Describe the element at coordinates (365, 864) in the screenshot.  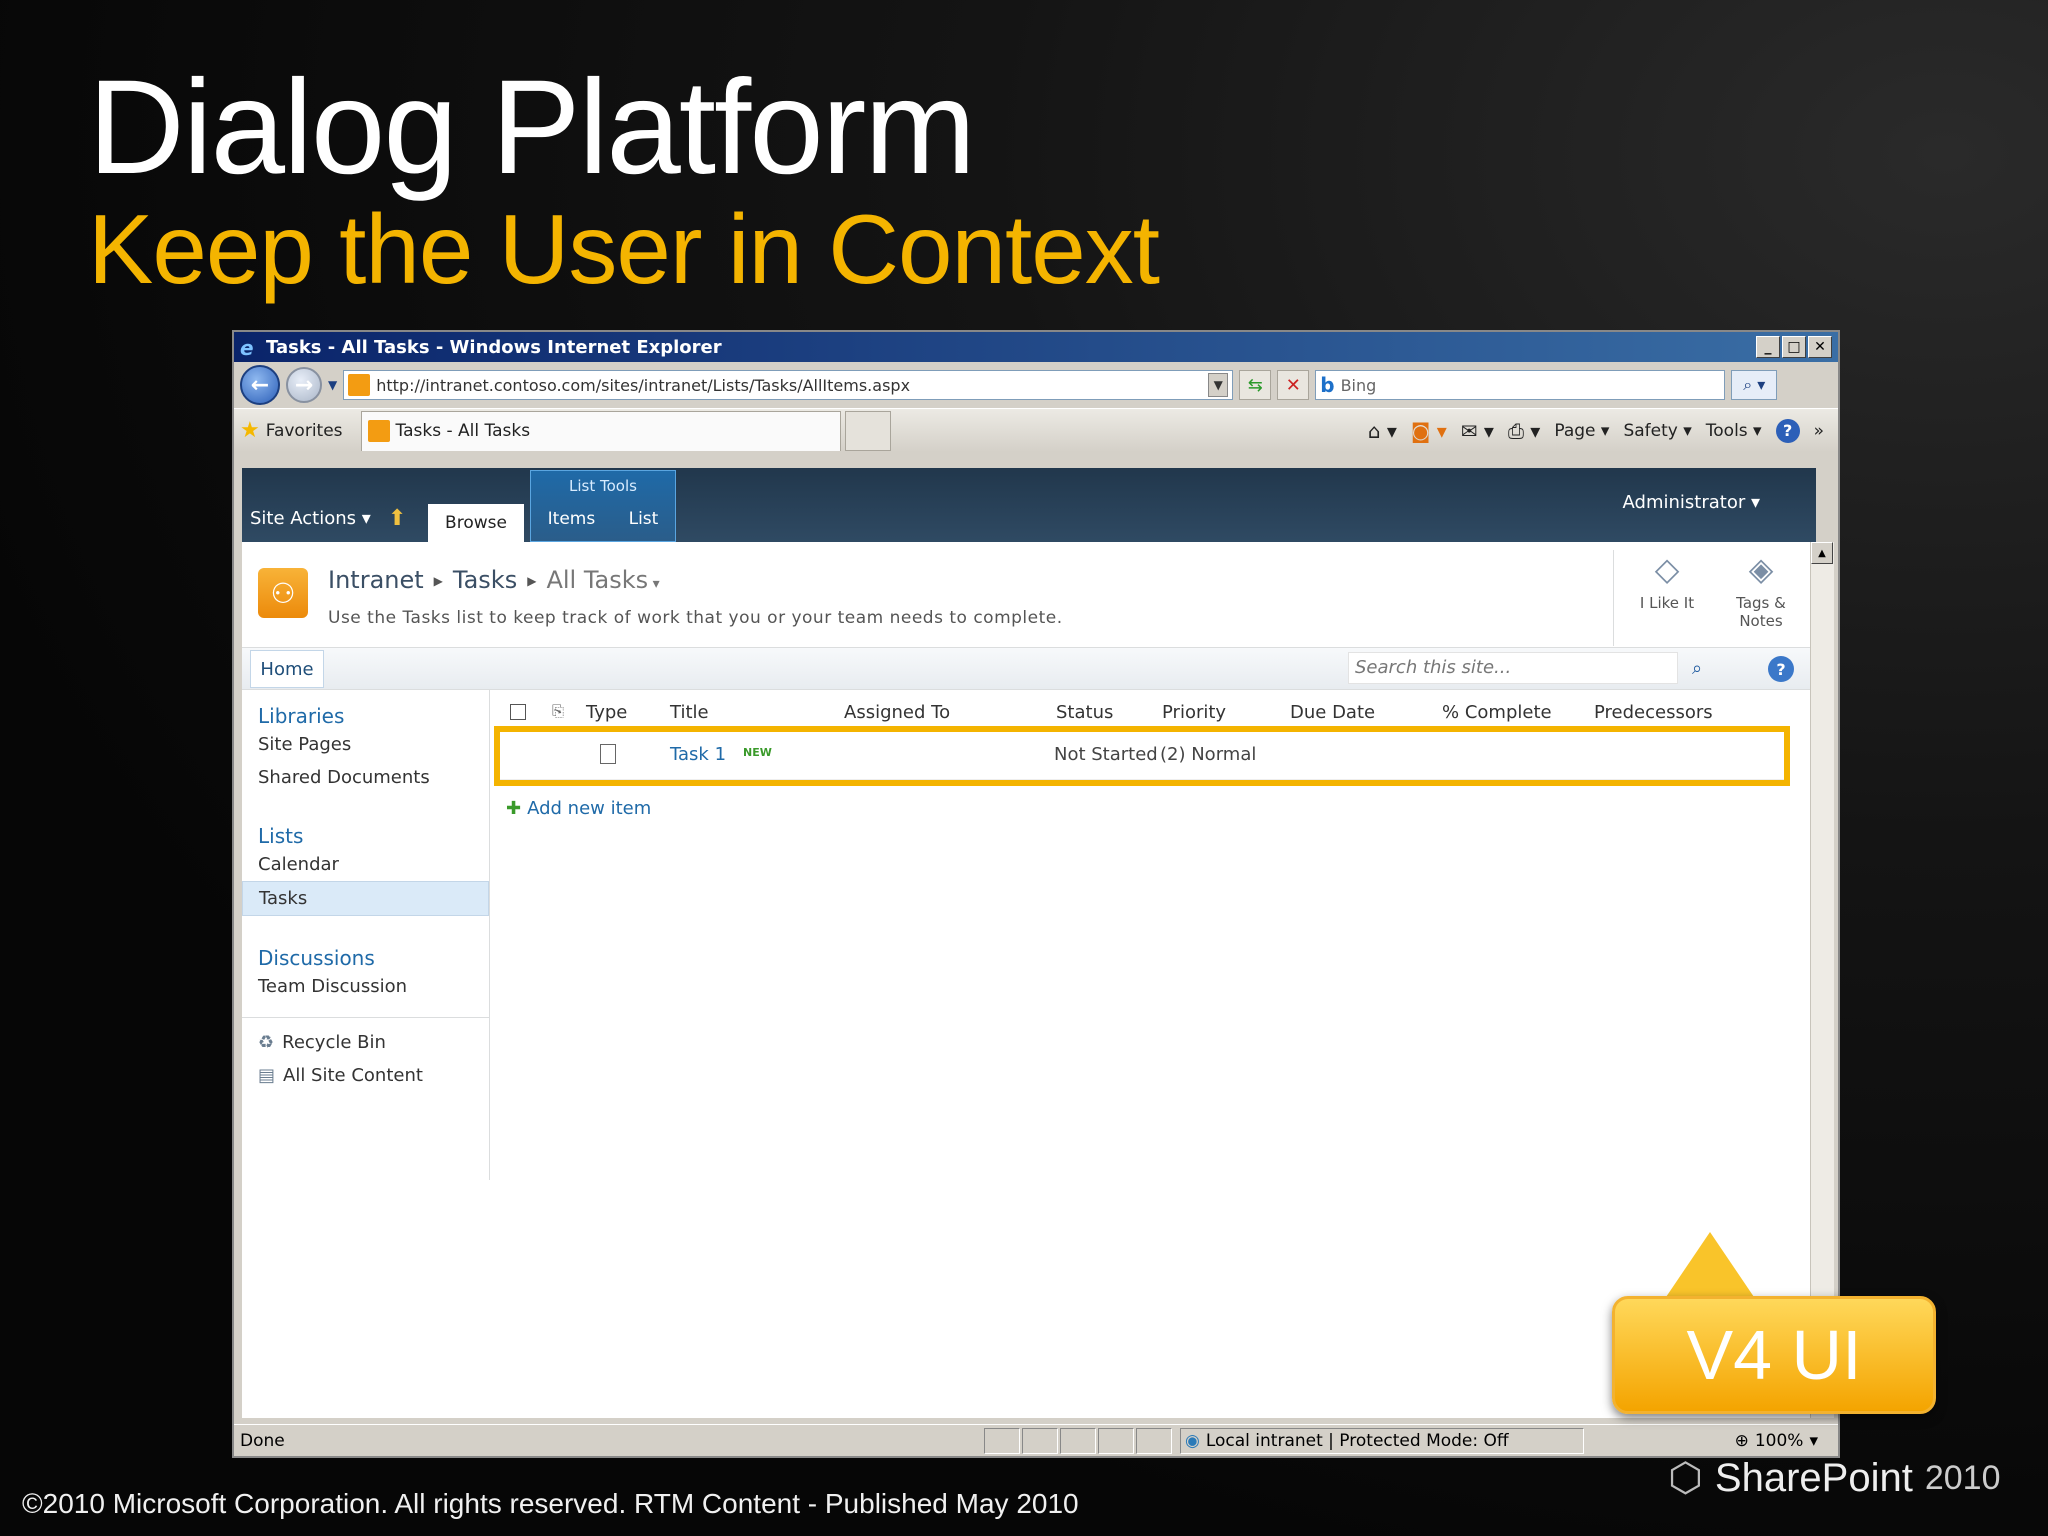
I see `ql-item-calendar: Calendar` at that location.